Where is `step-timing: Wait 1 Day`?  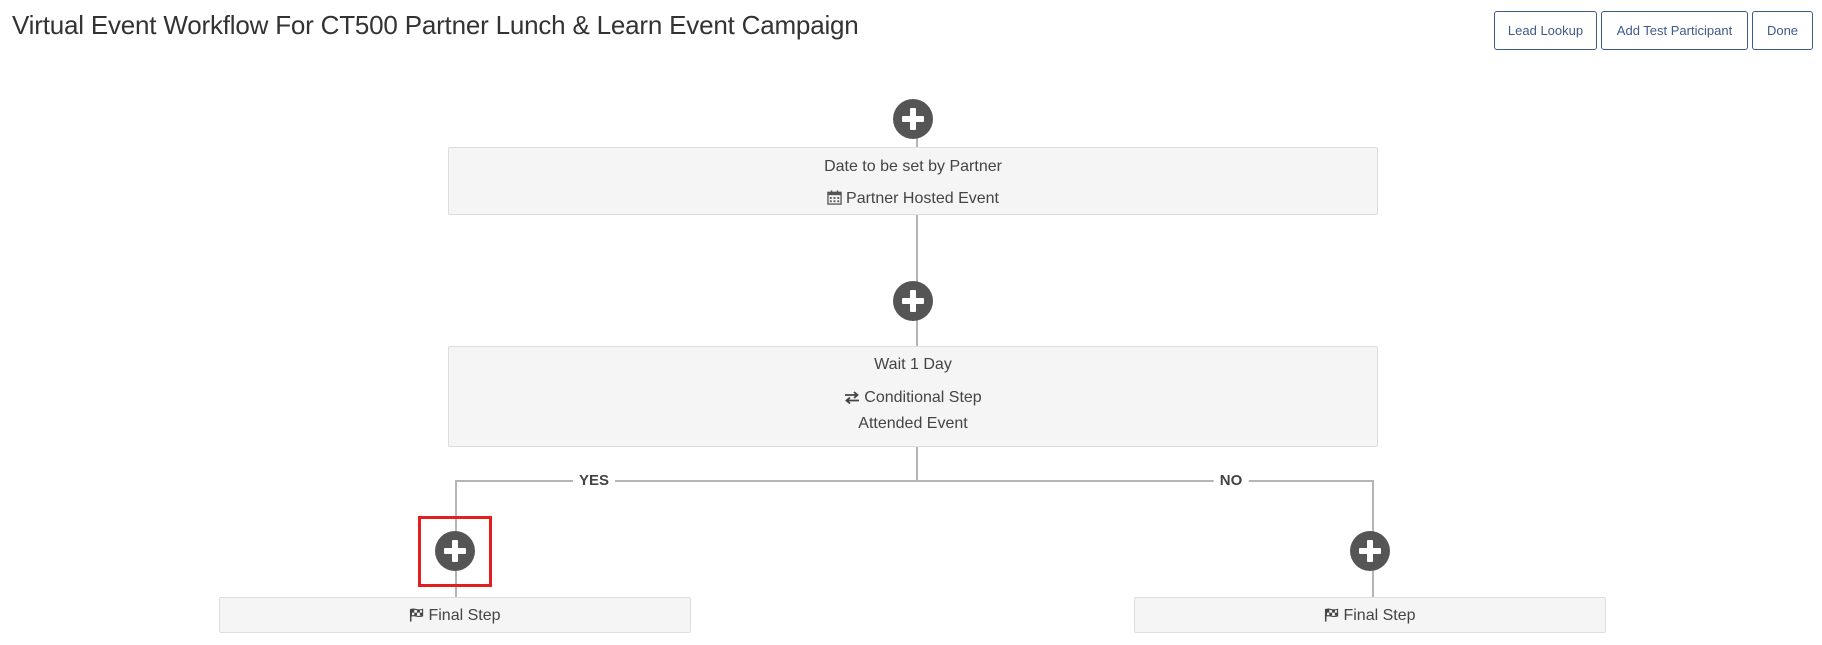
step-timing: Wait 1 Day is located at coordinates (913, 364).